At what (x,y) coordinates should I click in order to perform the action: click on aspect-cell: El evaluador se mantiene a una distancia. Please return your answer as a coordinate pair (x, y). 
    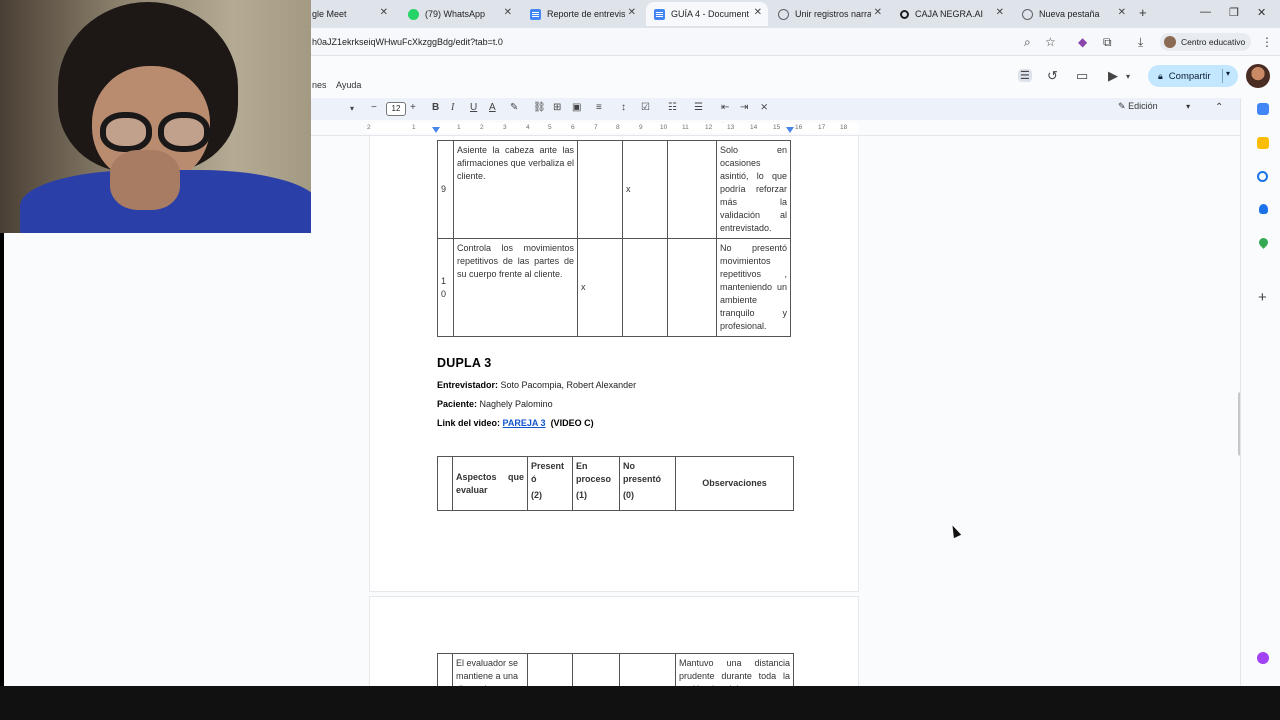
    Looking at the image, I should click on (490, 669).